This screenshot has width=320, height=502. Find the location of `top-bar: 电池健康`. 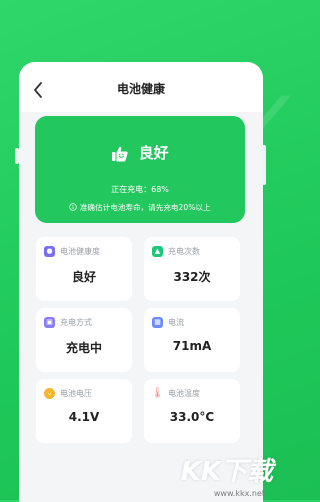

top-bar: 电池健康 is located at coordinates (141, 90).